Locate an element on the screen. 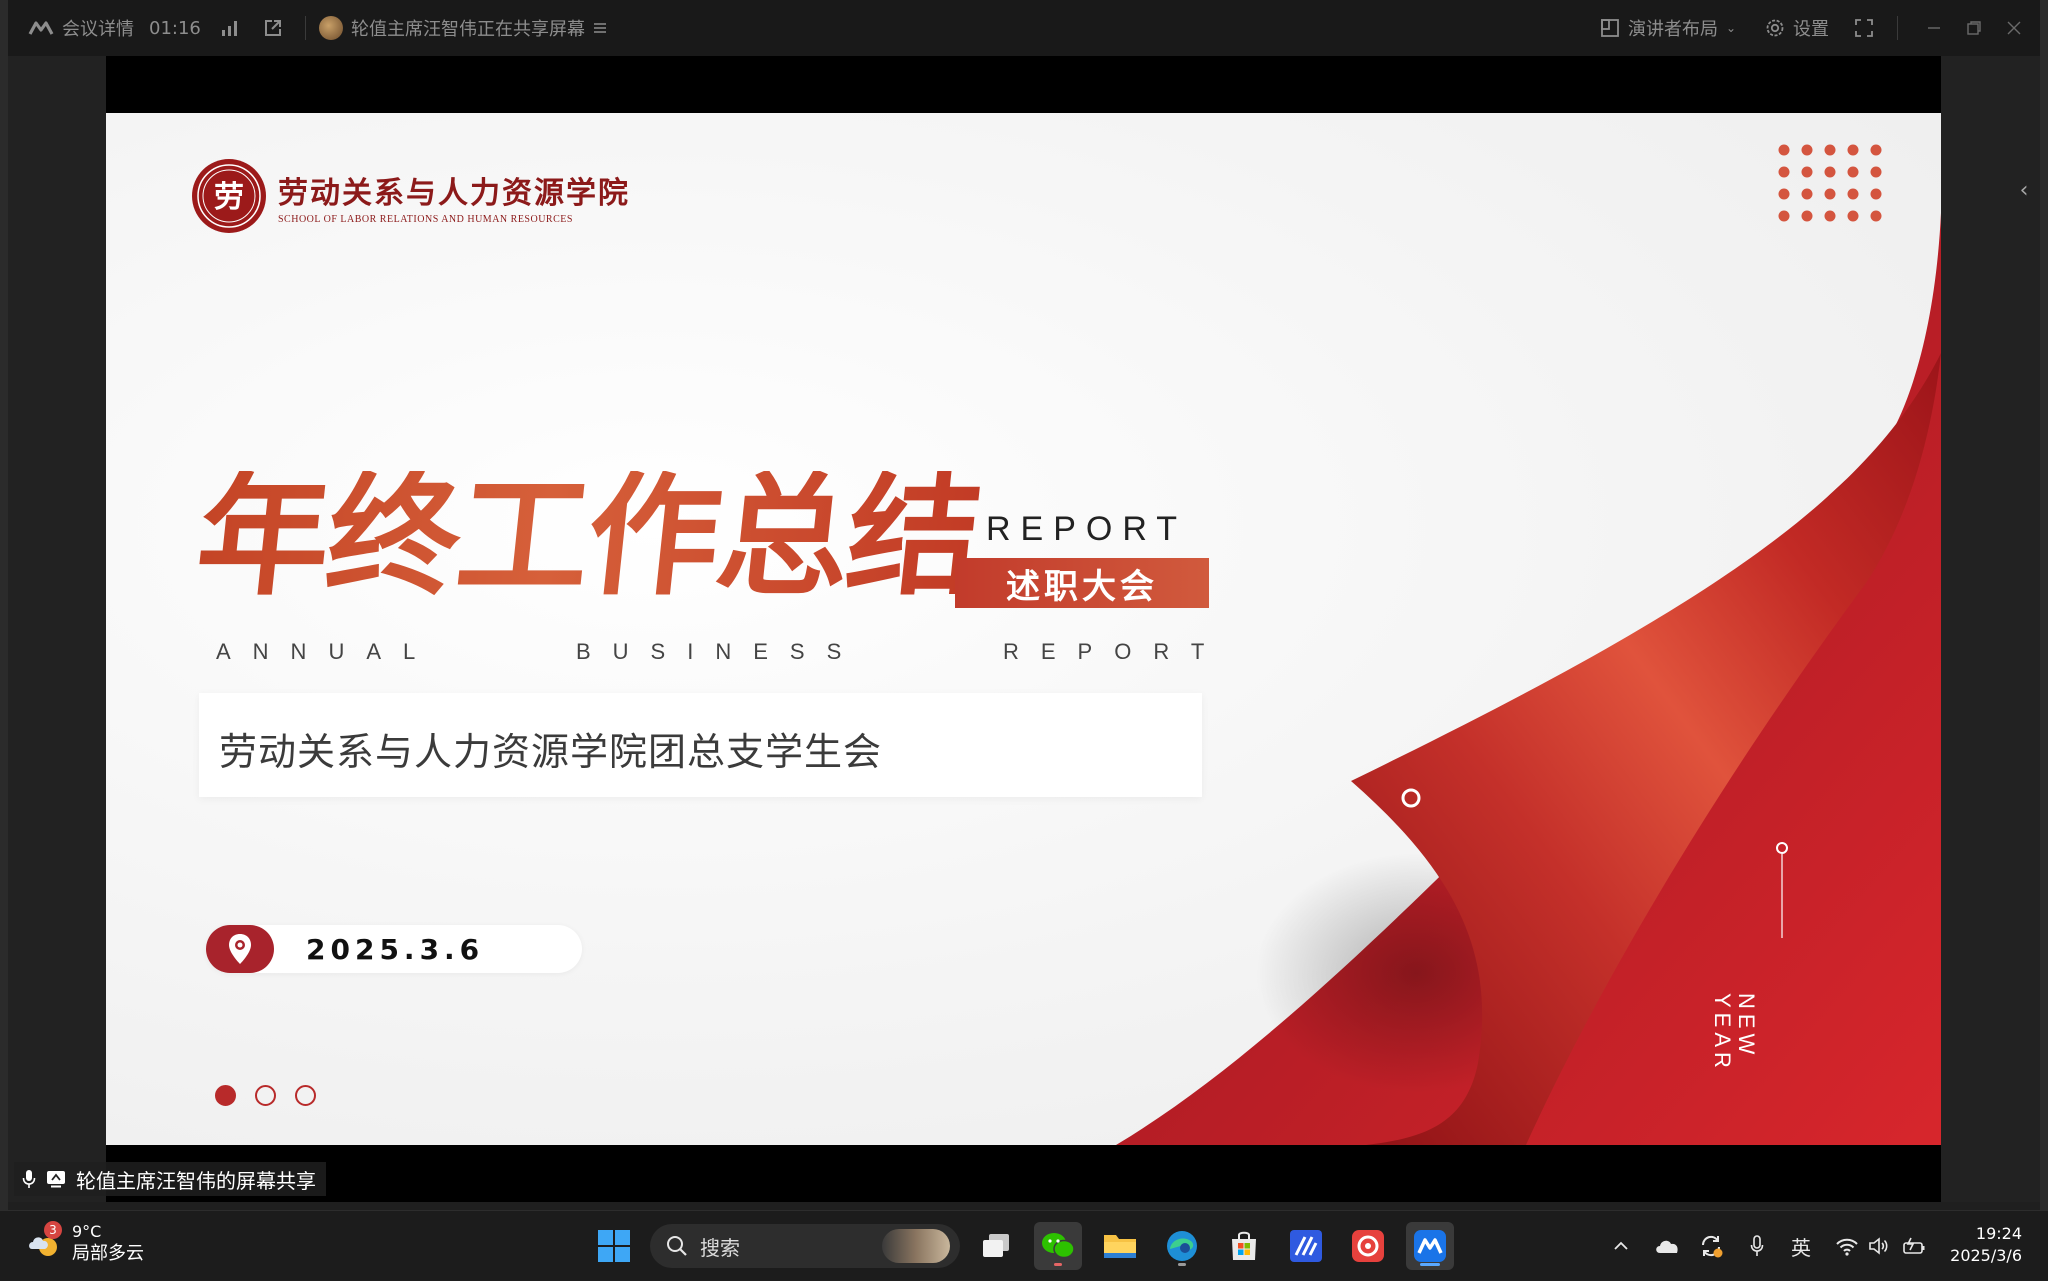  meeting-timer: 01:16 is located at coordinates (175, 28).